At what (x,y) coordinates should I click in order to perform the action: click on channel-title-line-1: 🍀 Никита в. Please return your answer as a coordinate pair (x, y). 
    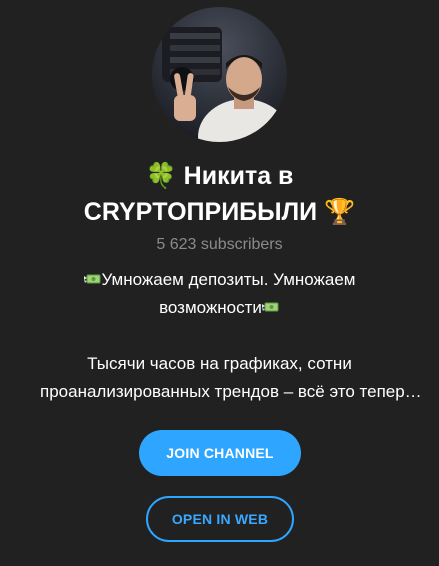
    Looking at the image, I should click on (219, 176).